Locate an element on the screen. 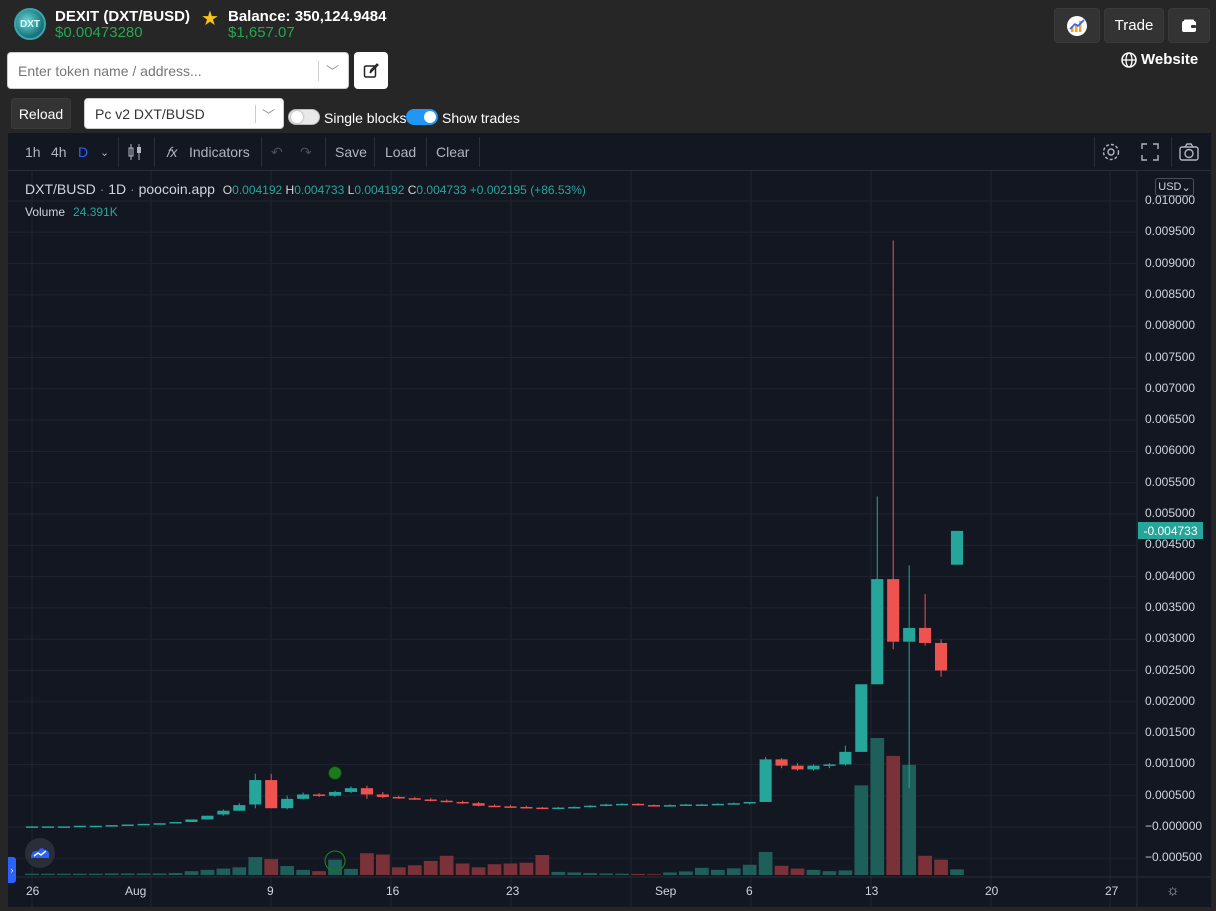 This screenshot has width=1216, height=911. edit-button is located at coordinates (371, 70).